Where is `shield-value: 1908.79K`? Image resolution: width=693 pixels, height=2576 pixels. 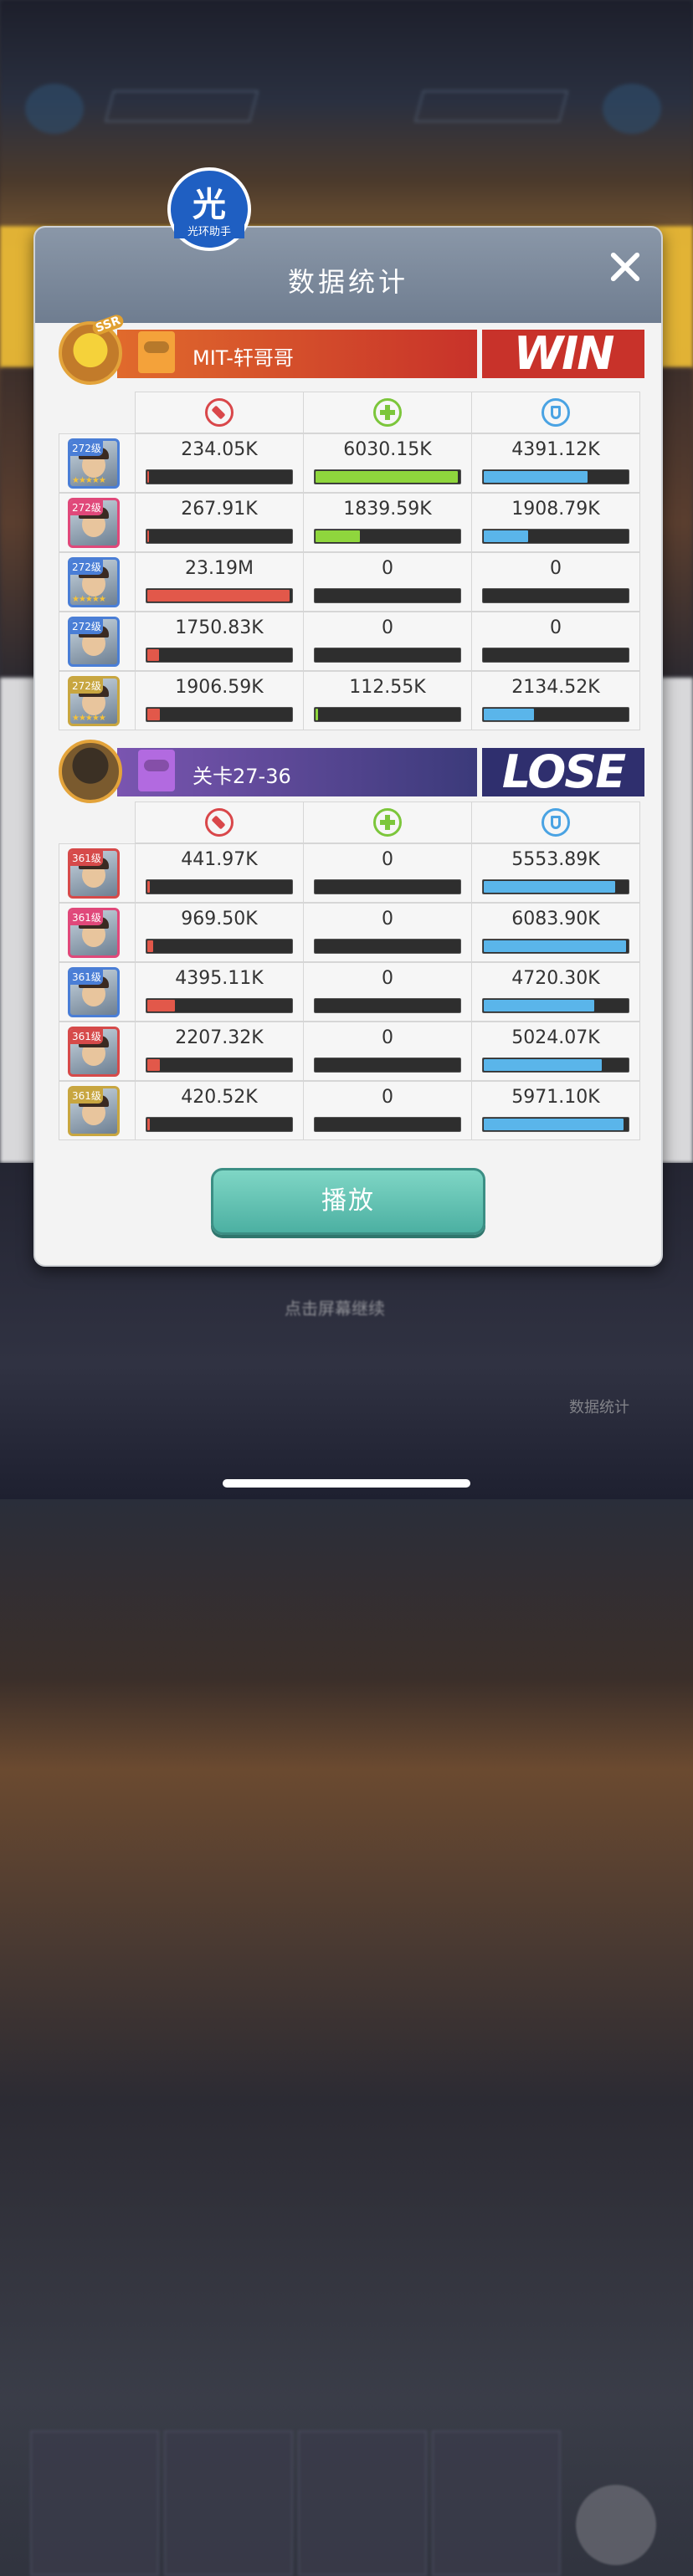
shield-value: 1908.79K is located at coordinates (555, 510).